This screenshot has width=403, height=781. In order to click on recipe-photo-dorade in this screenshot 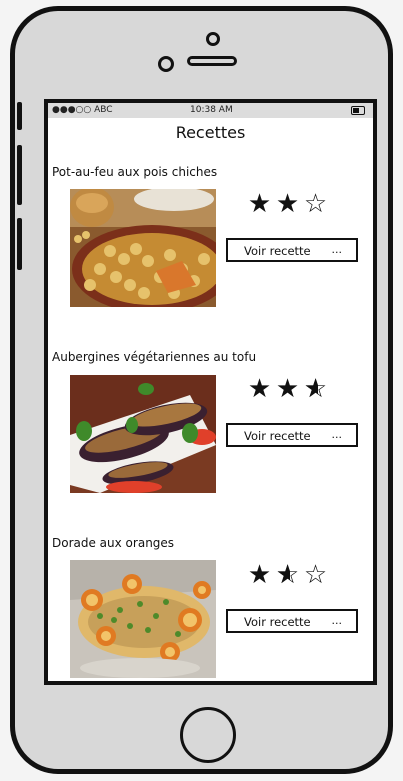, I will do `click(143, 619)`.